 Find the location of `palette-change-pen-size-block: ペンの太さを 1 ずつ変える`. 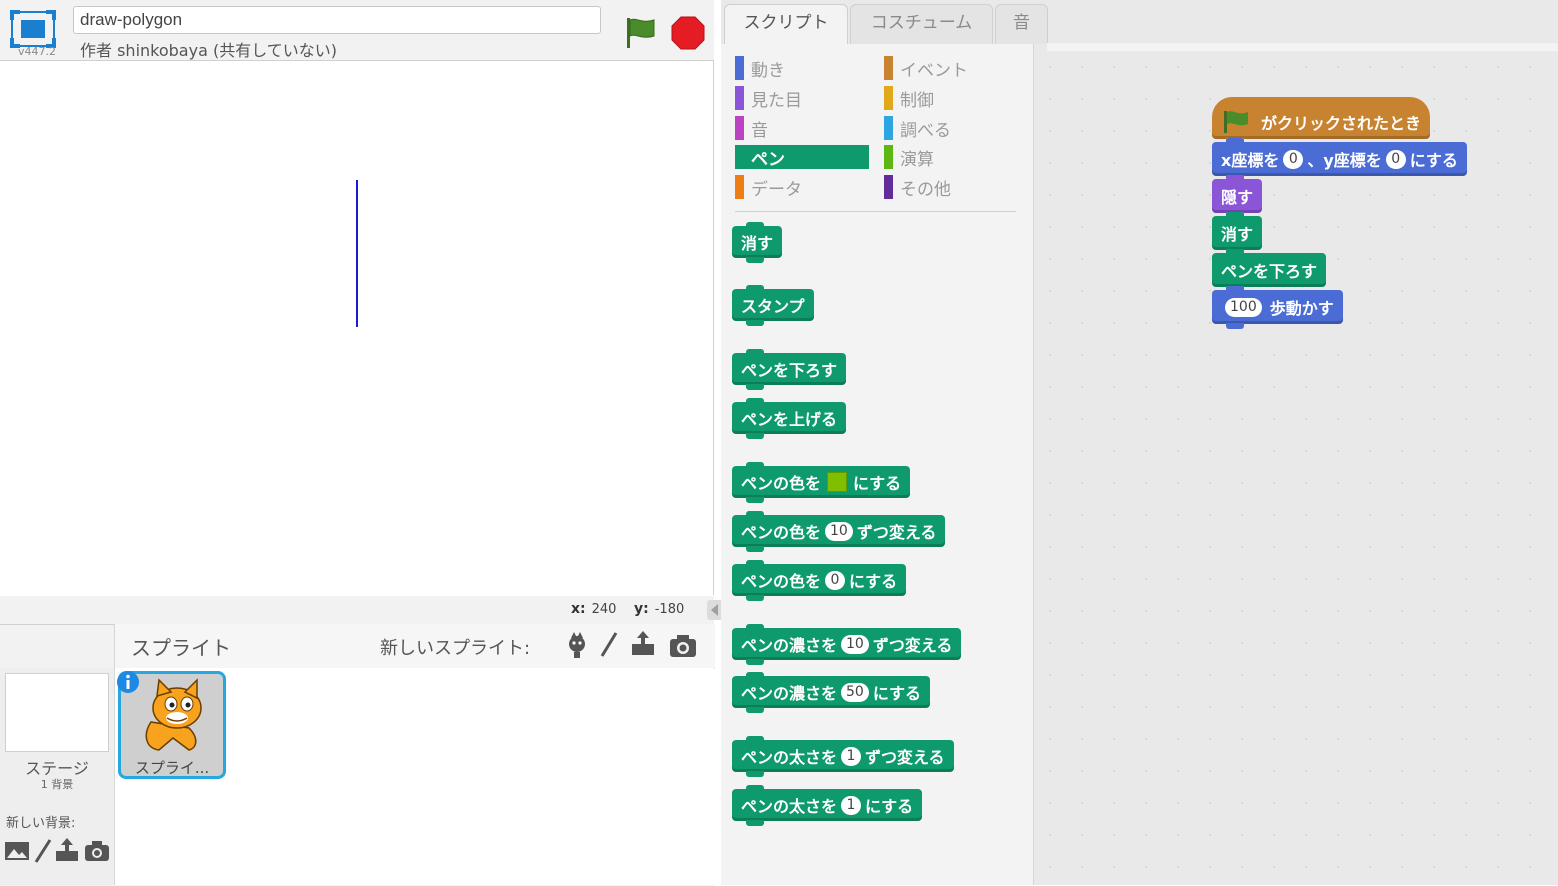

palette-change-pen-size-block: ペンの太さを 1 ずつ変える is located at coordinates (843, 756).